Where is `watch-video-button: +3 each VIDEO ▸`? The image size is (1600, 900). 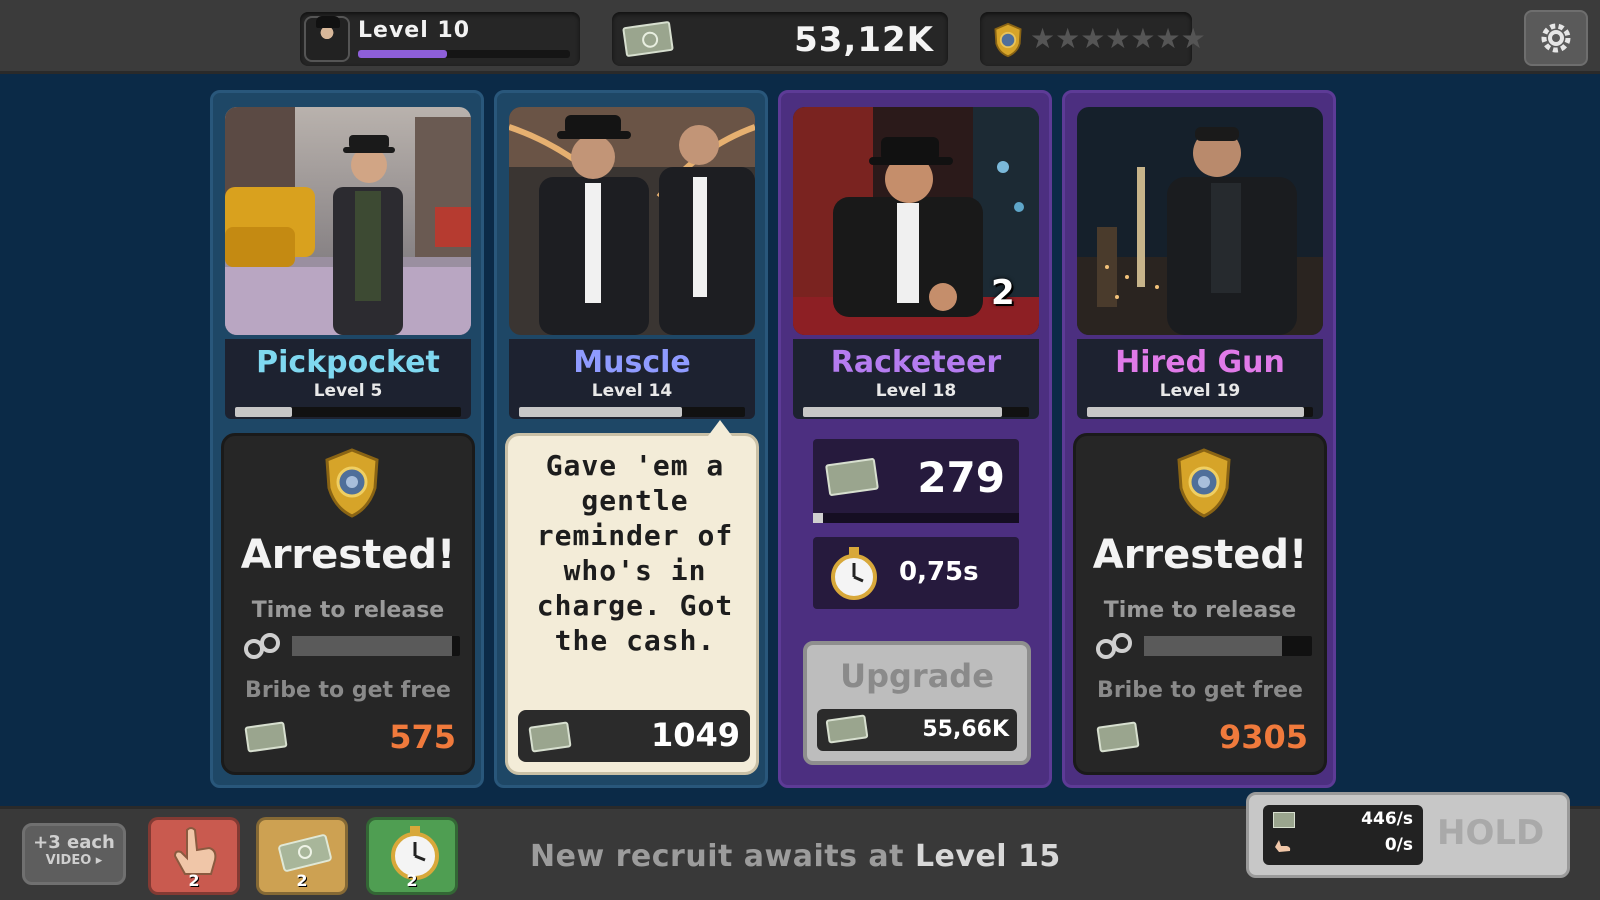 watch-video-button: +3 each VIDEO ▸ is located at coordinates (74, 854).